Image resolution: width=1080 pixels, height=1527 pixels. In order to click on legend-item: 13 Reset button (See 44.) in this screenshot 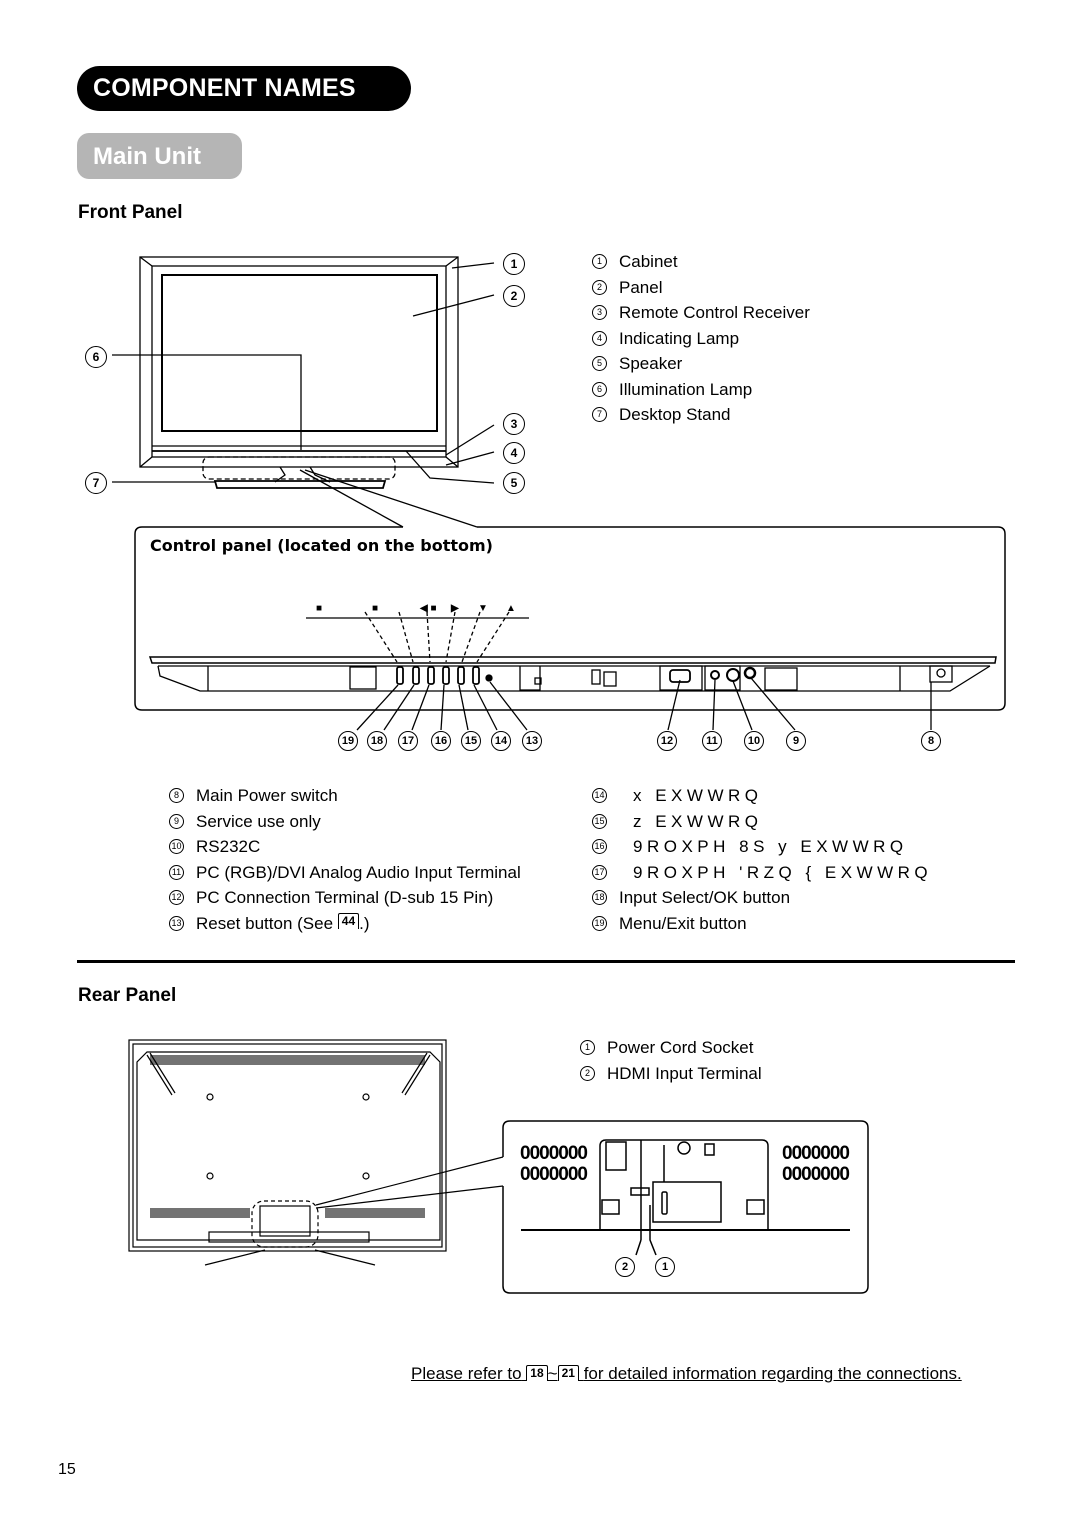, I will do `click(345, 924)`.